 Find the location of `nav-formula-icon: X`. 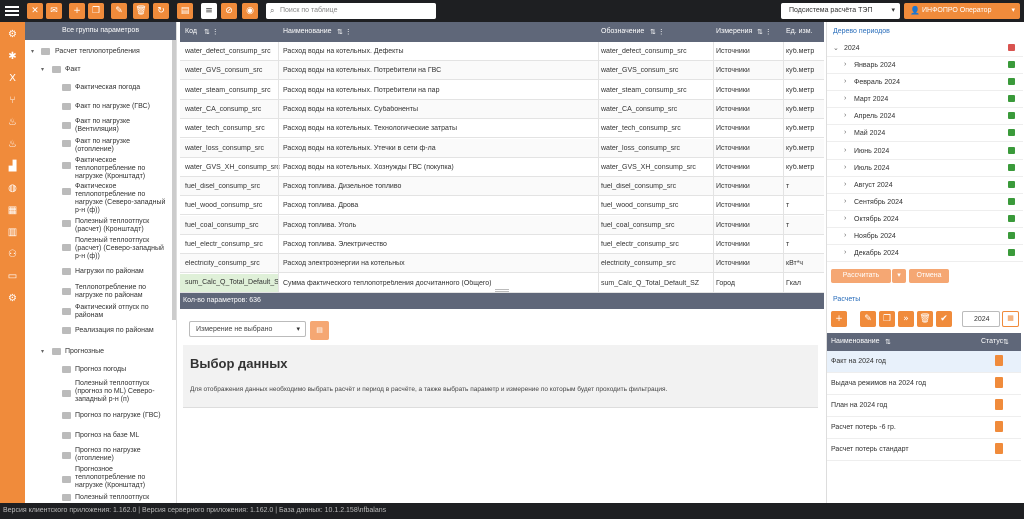

nav-formula-icon: X is located at coordinates (12, 78).